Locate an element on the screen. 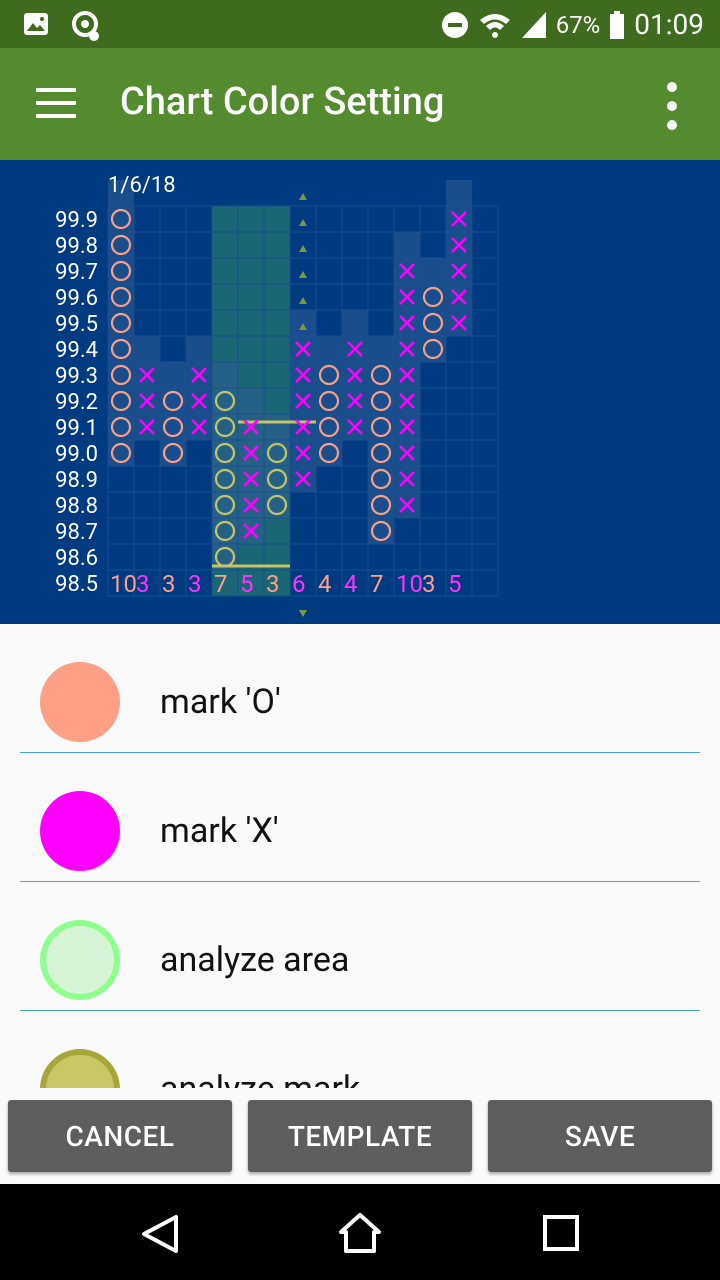 This screenshot has height=1280, width=720. color-swatch-mark-x is located at coordinates (80, 831).